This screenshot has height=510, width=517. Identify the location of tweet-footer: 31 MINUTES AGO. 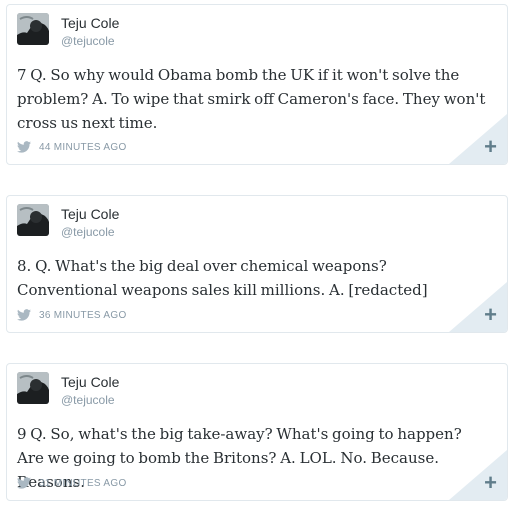
(72, 483).